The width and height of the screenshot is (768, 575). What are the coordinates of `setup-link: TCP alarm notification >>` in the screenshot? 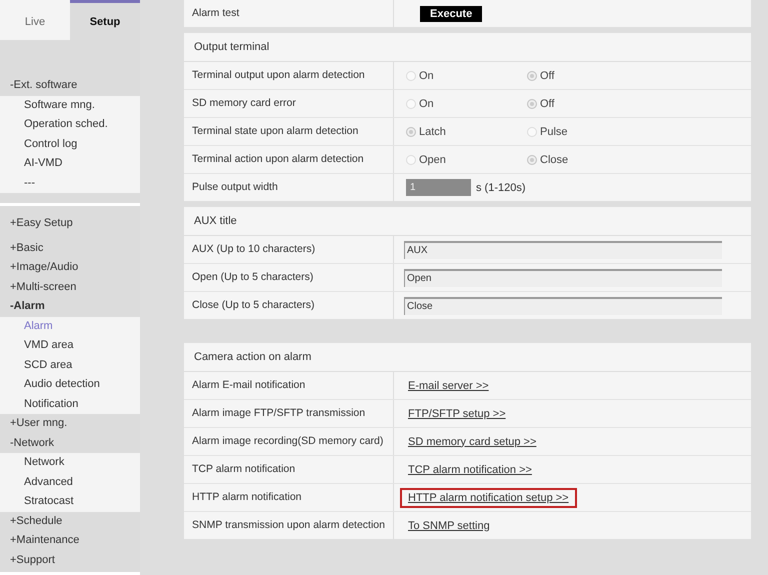 It's located at (470, 470).